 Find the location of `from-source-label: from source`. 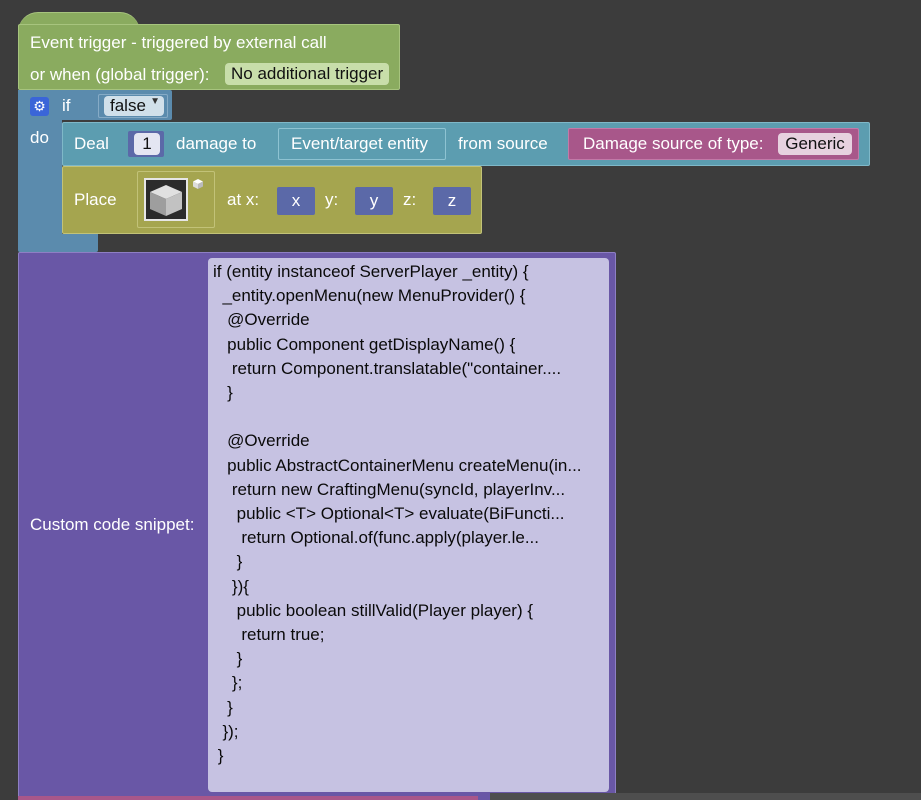

from-source-label: from source is located at coordinates (503, 143).